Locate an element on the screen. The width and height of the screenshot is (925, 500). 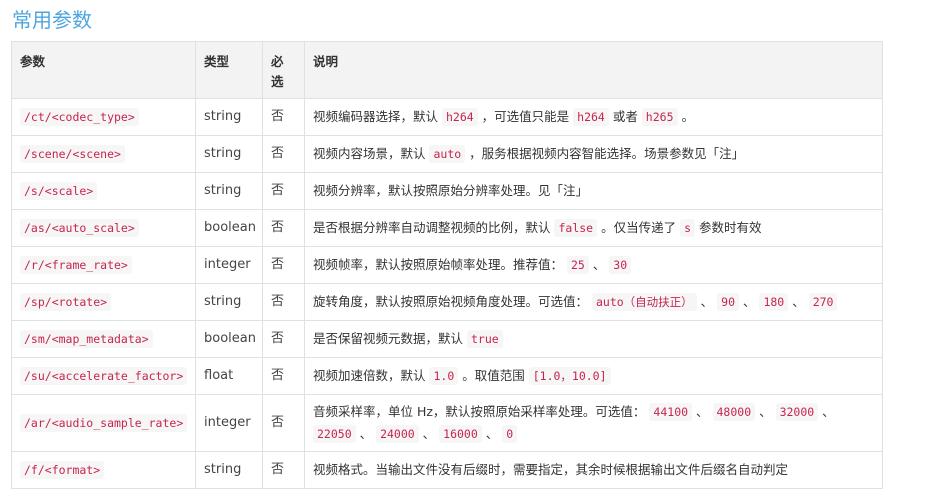
param-cell: /su/<accelerate_factor> is located at coordinates (103, 376).